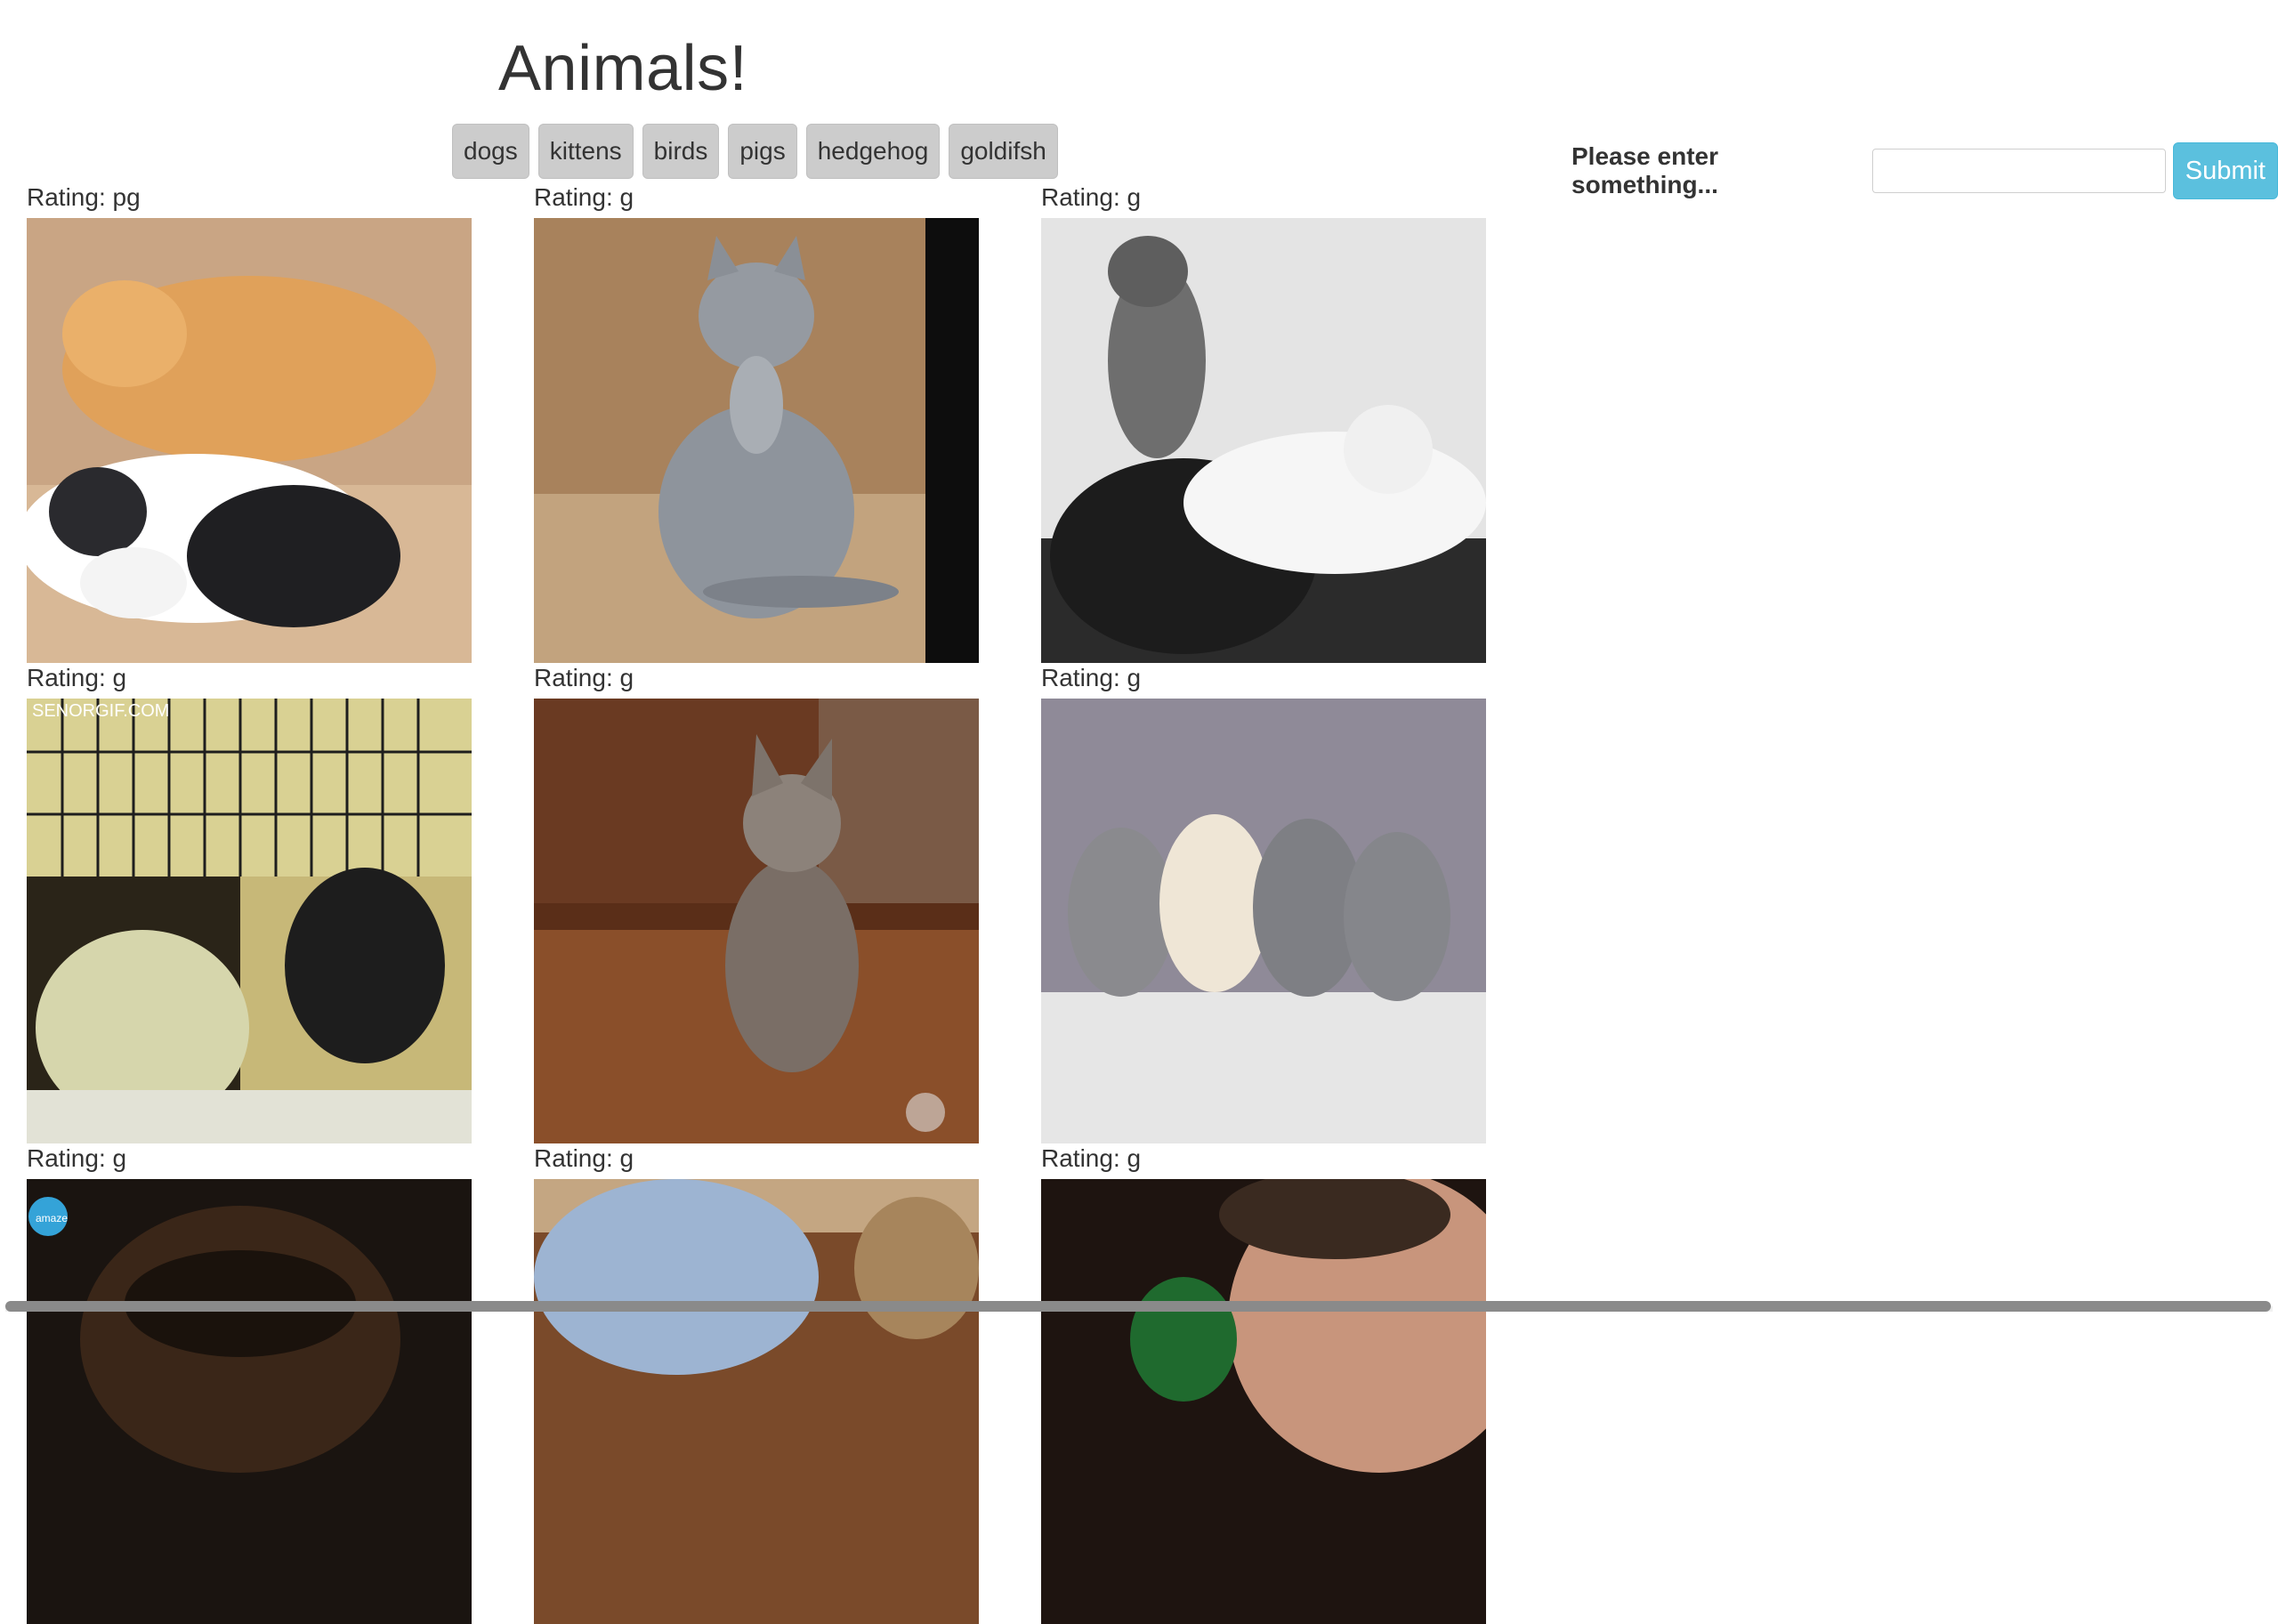  I want to click on watermark: SENORGIF.COM, so click(100, 711).